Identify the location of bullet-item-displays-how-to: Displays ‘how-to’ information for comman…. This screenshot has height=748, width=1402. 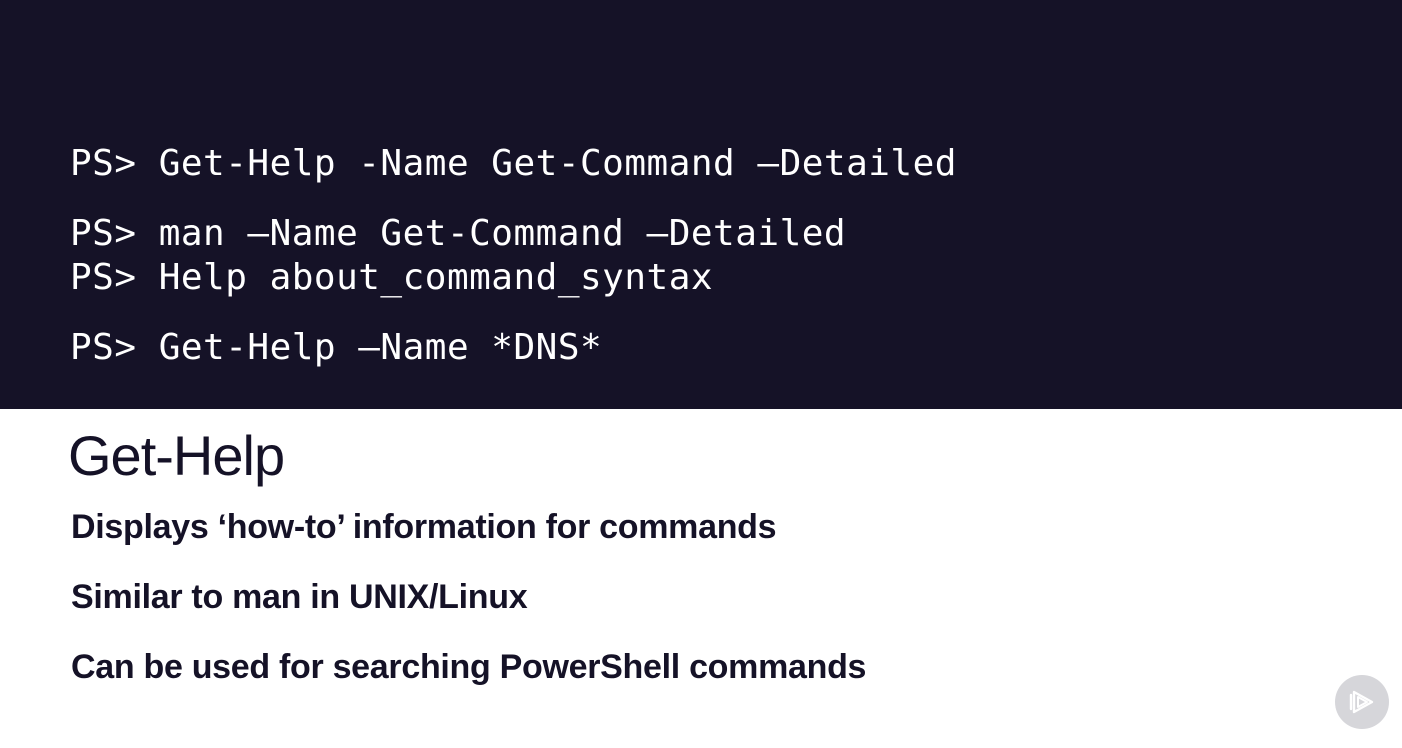
(424, 527).